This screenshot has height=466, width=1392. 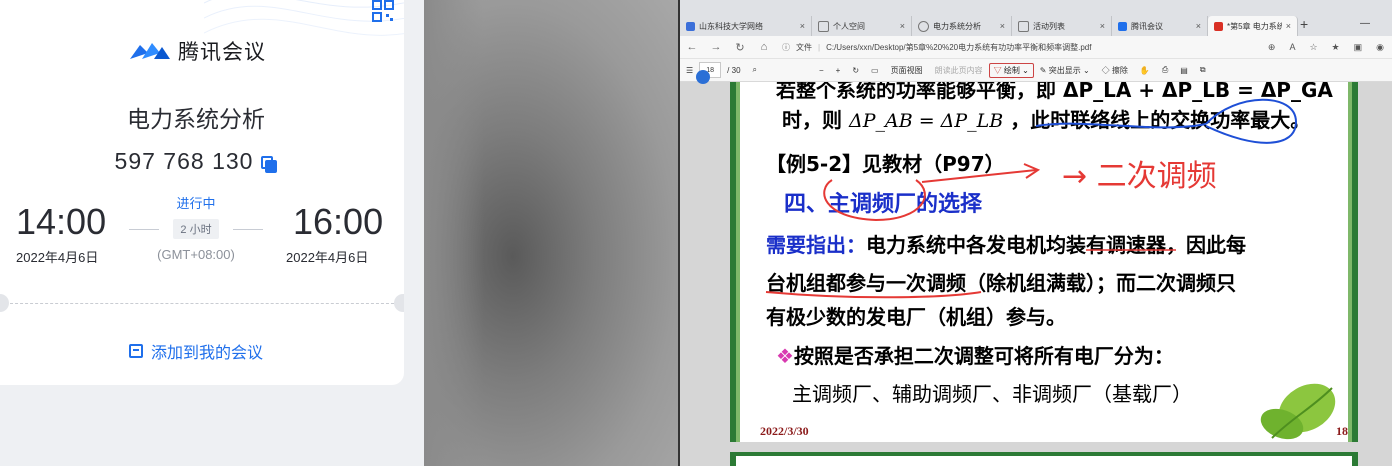 I want to click on brand-name: 腾讯会议, so click(x=222, y=52).